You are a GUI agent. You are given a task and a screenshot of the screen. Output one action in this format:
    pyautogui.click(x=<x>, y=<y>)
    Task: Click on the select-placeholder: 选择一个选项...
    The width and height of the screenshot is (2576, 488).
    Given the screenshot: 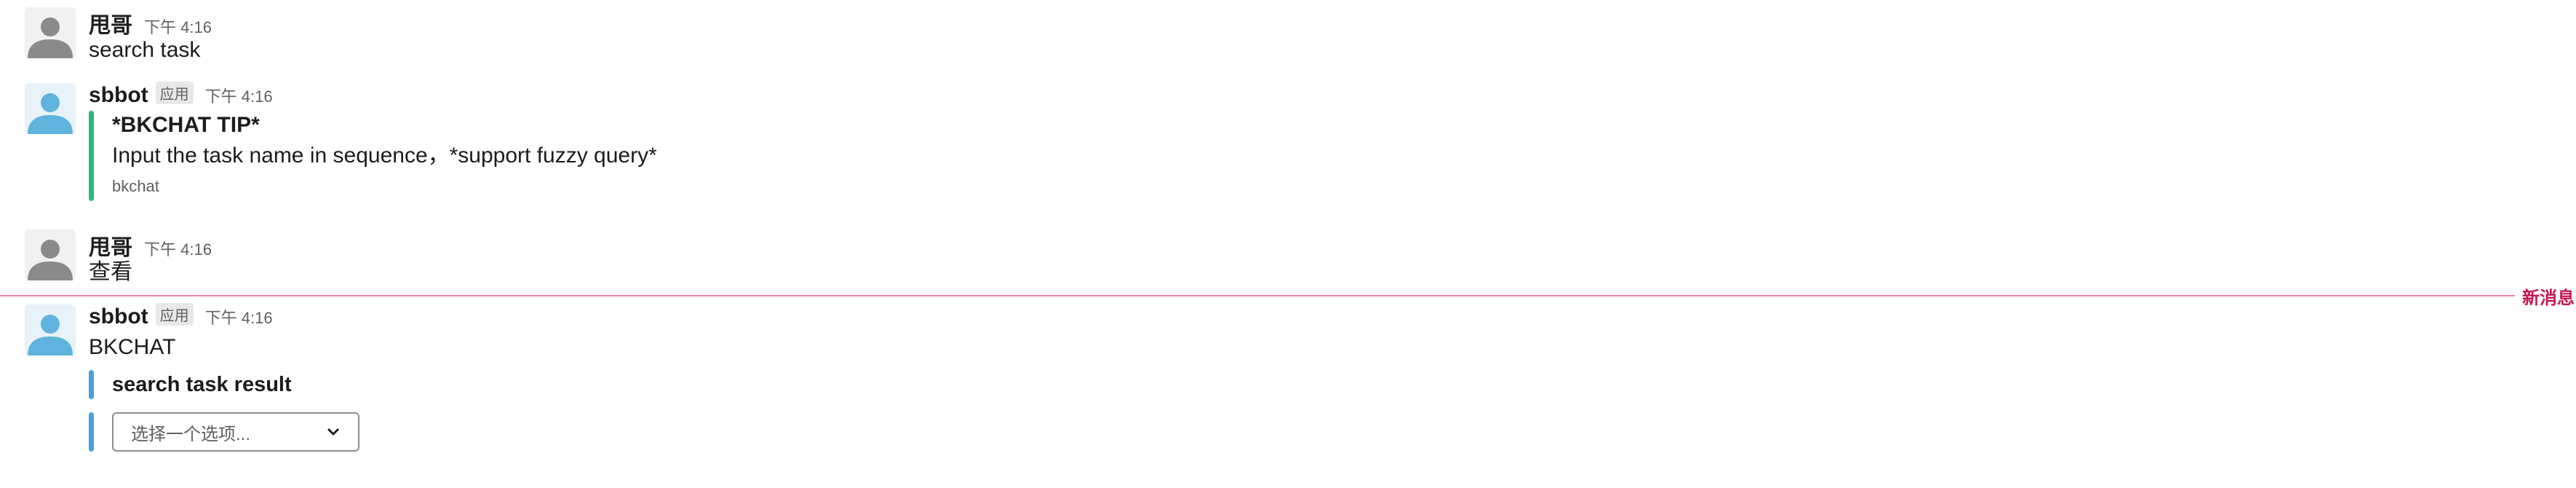 What is the action you would take?
    pyautogui.click(x=191, y=434)
    